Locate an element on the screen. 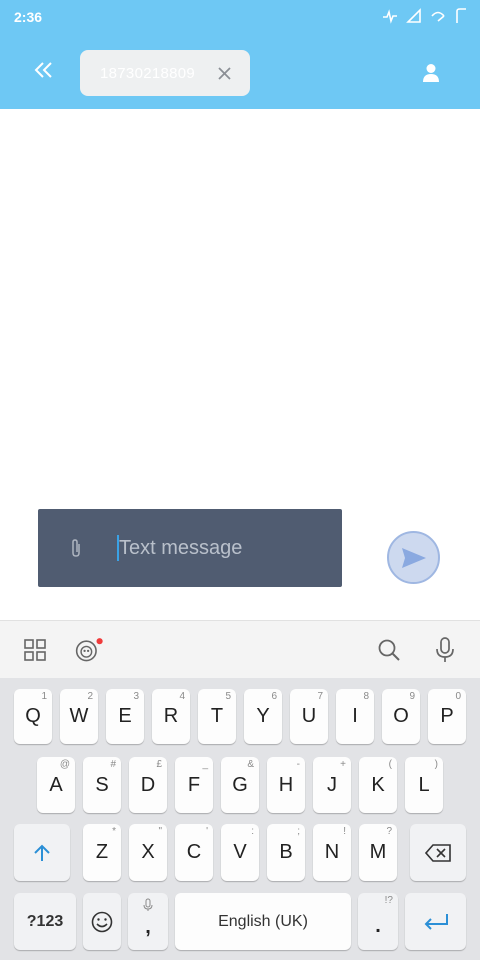 The width and height of the screenshot is (480, 960). key-hint: £ is located at coordinates (159, 764).